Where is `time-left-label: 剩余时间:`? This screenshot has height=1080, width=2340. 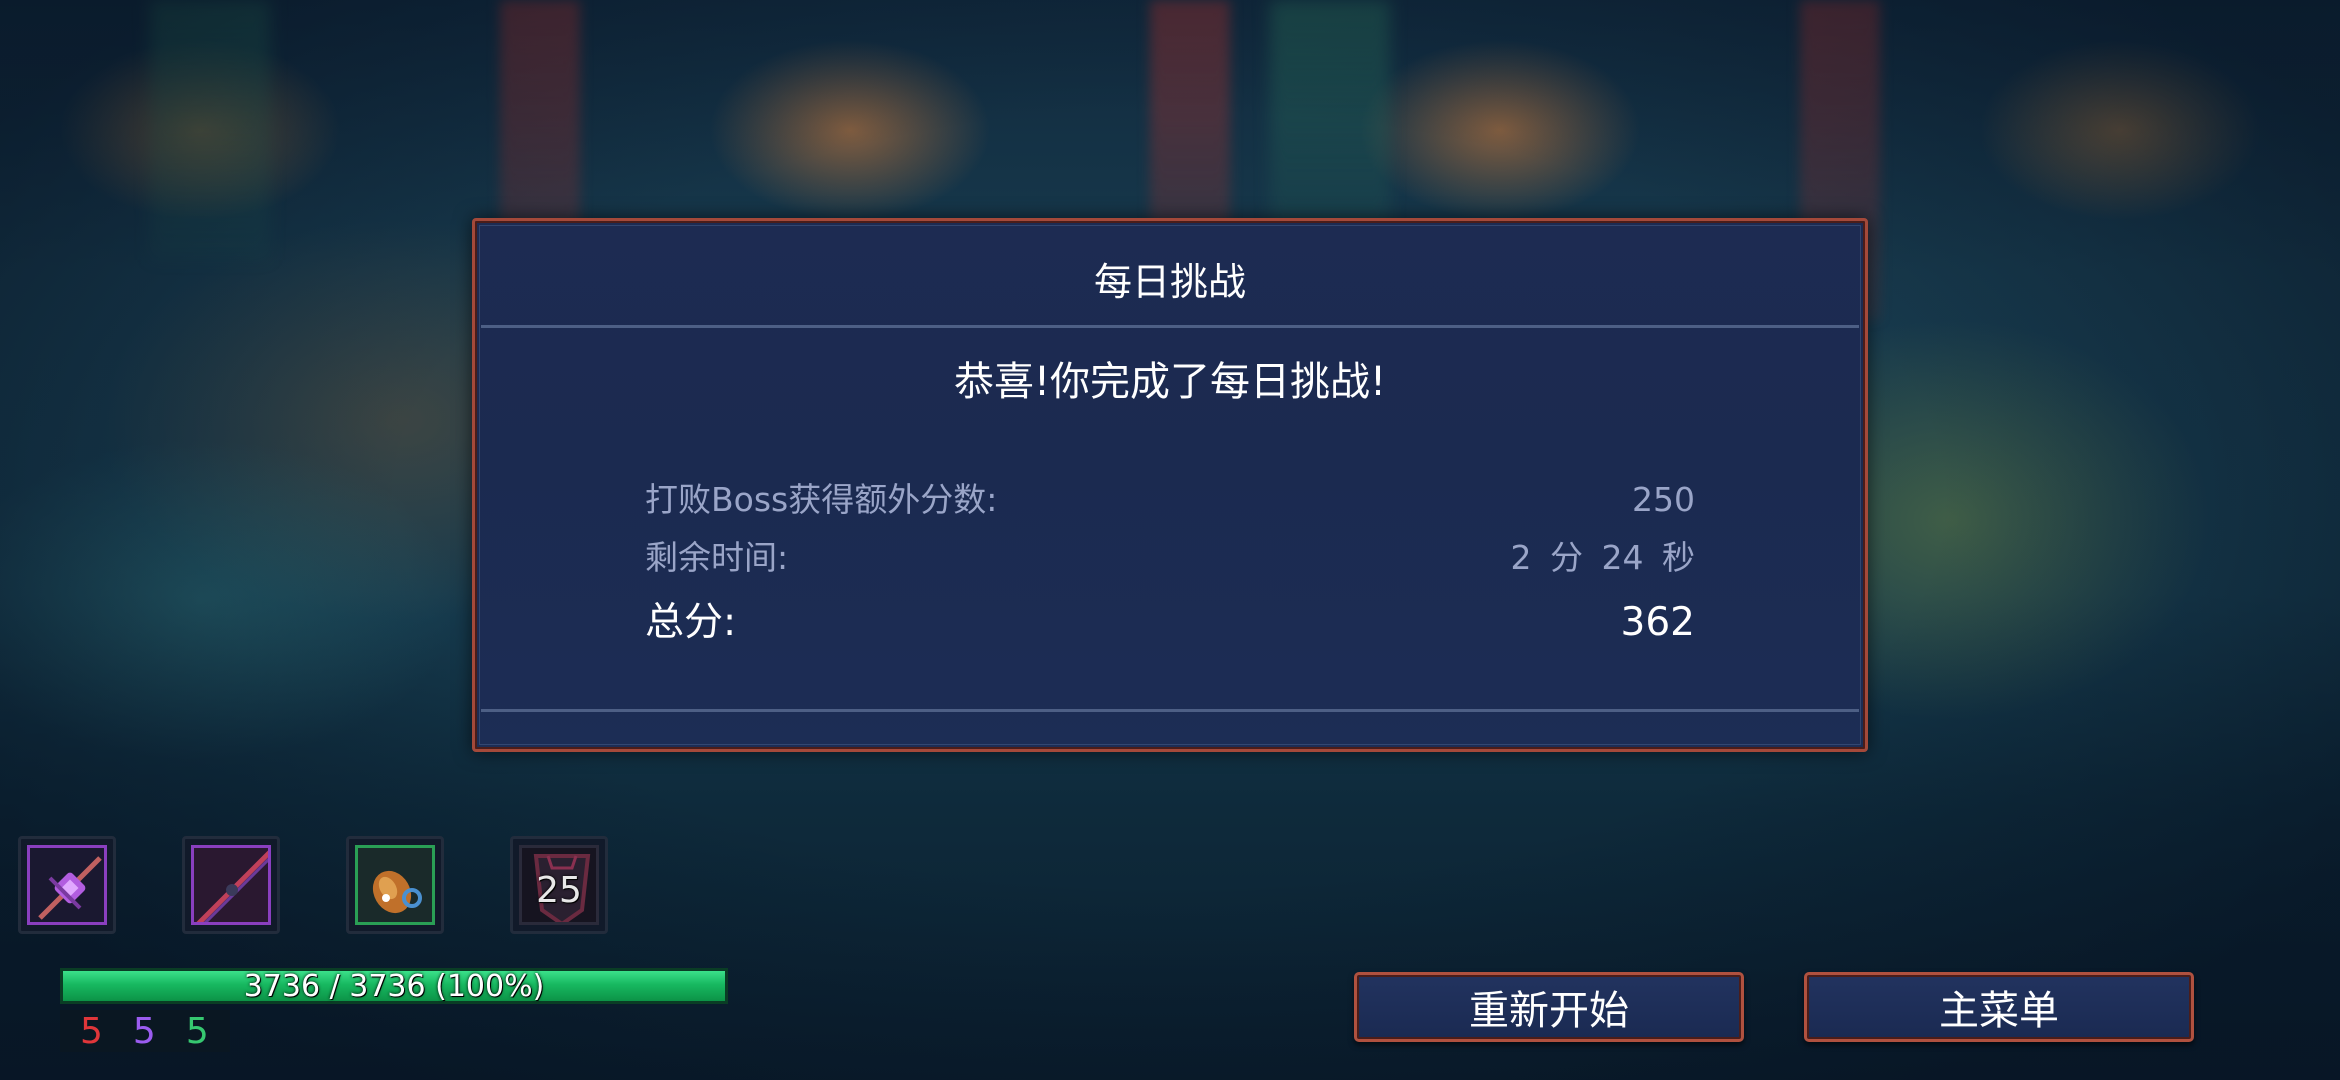 time-left-label: 剩余时间: is located at coordinates (717, 557).